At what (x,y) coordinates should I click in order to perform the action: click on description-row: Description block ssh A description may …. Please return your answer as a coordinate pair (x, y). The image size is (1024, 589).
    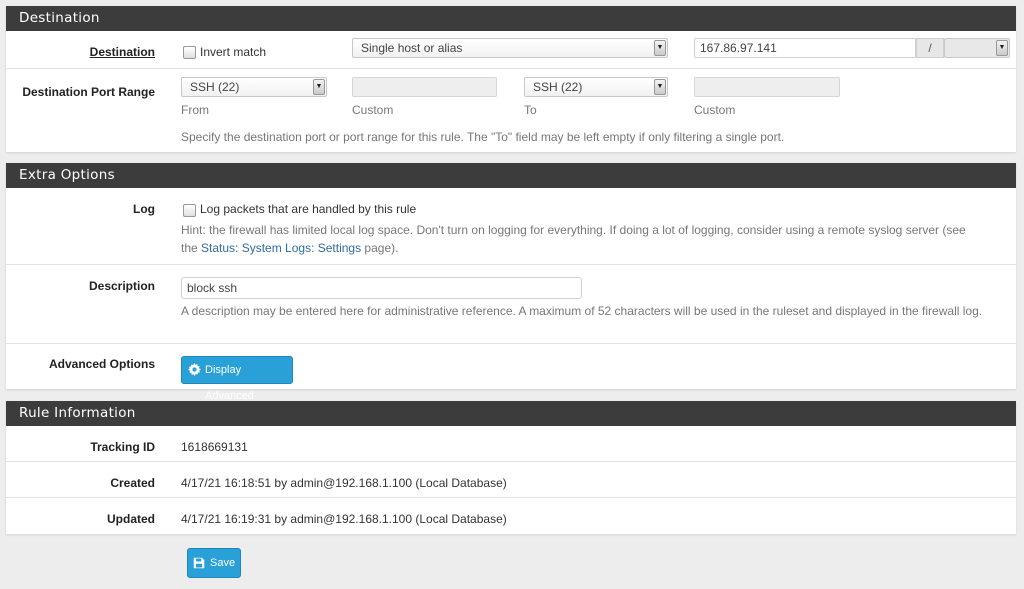
    Looking at the image, I should click on (511, 304).